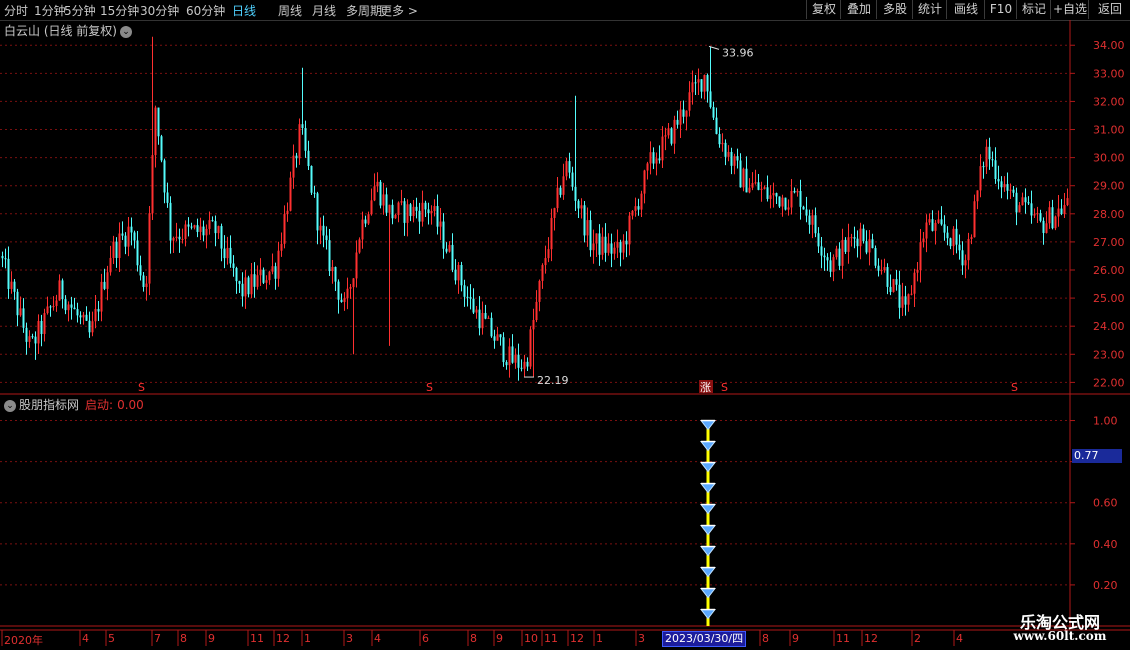 The width and height of the screenshot is (1130, 650). What do you see at coordinates (708, 530) in the screenshot?
I see `diamond-icon` at bounding box center [708, 530].